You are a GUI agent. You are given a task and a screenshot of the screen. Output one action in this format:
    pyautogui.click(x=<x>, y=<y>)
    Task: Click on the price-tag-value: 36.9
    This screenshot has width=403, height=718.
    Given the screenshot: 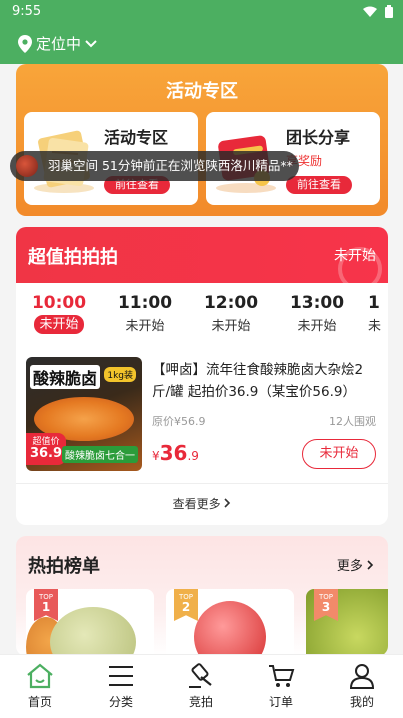 What is the action you would take?
    pyautogui.click(x=46, y=453)
    